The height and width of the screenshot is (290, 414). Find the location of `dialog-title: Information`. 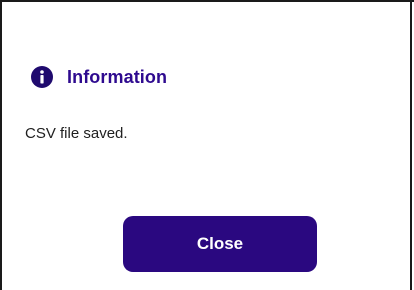

dialog-title: Information is located at coordinates (117, 76).